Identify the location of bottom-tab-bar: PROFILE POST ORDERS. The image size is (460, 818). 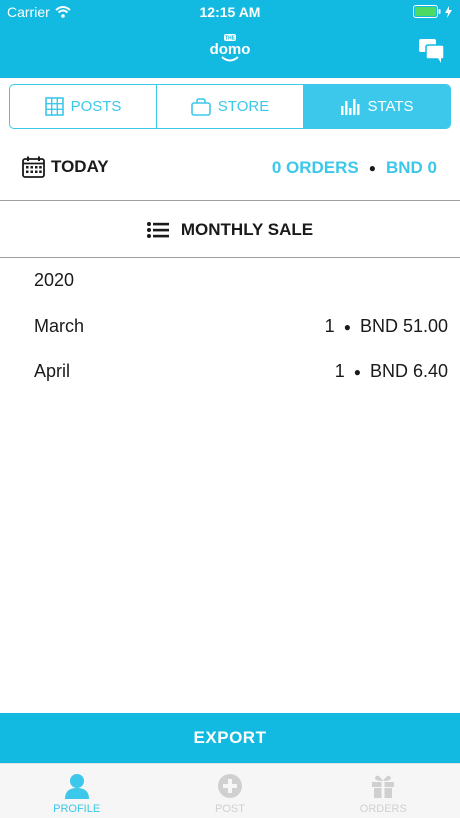
(230, 790).